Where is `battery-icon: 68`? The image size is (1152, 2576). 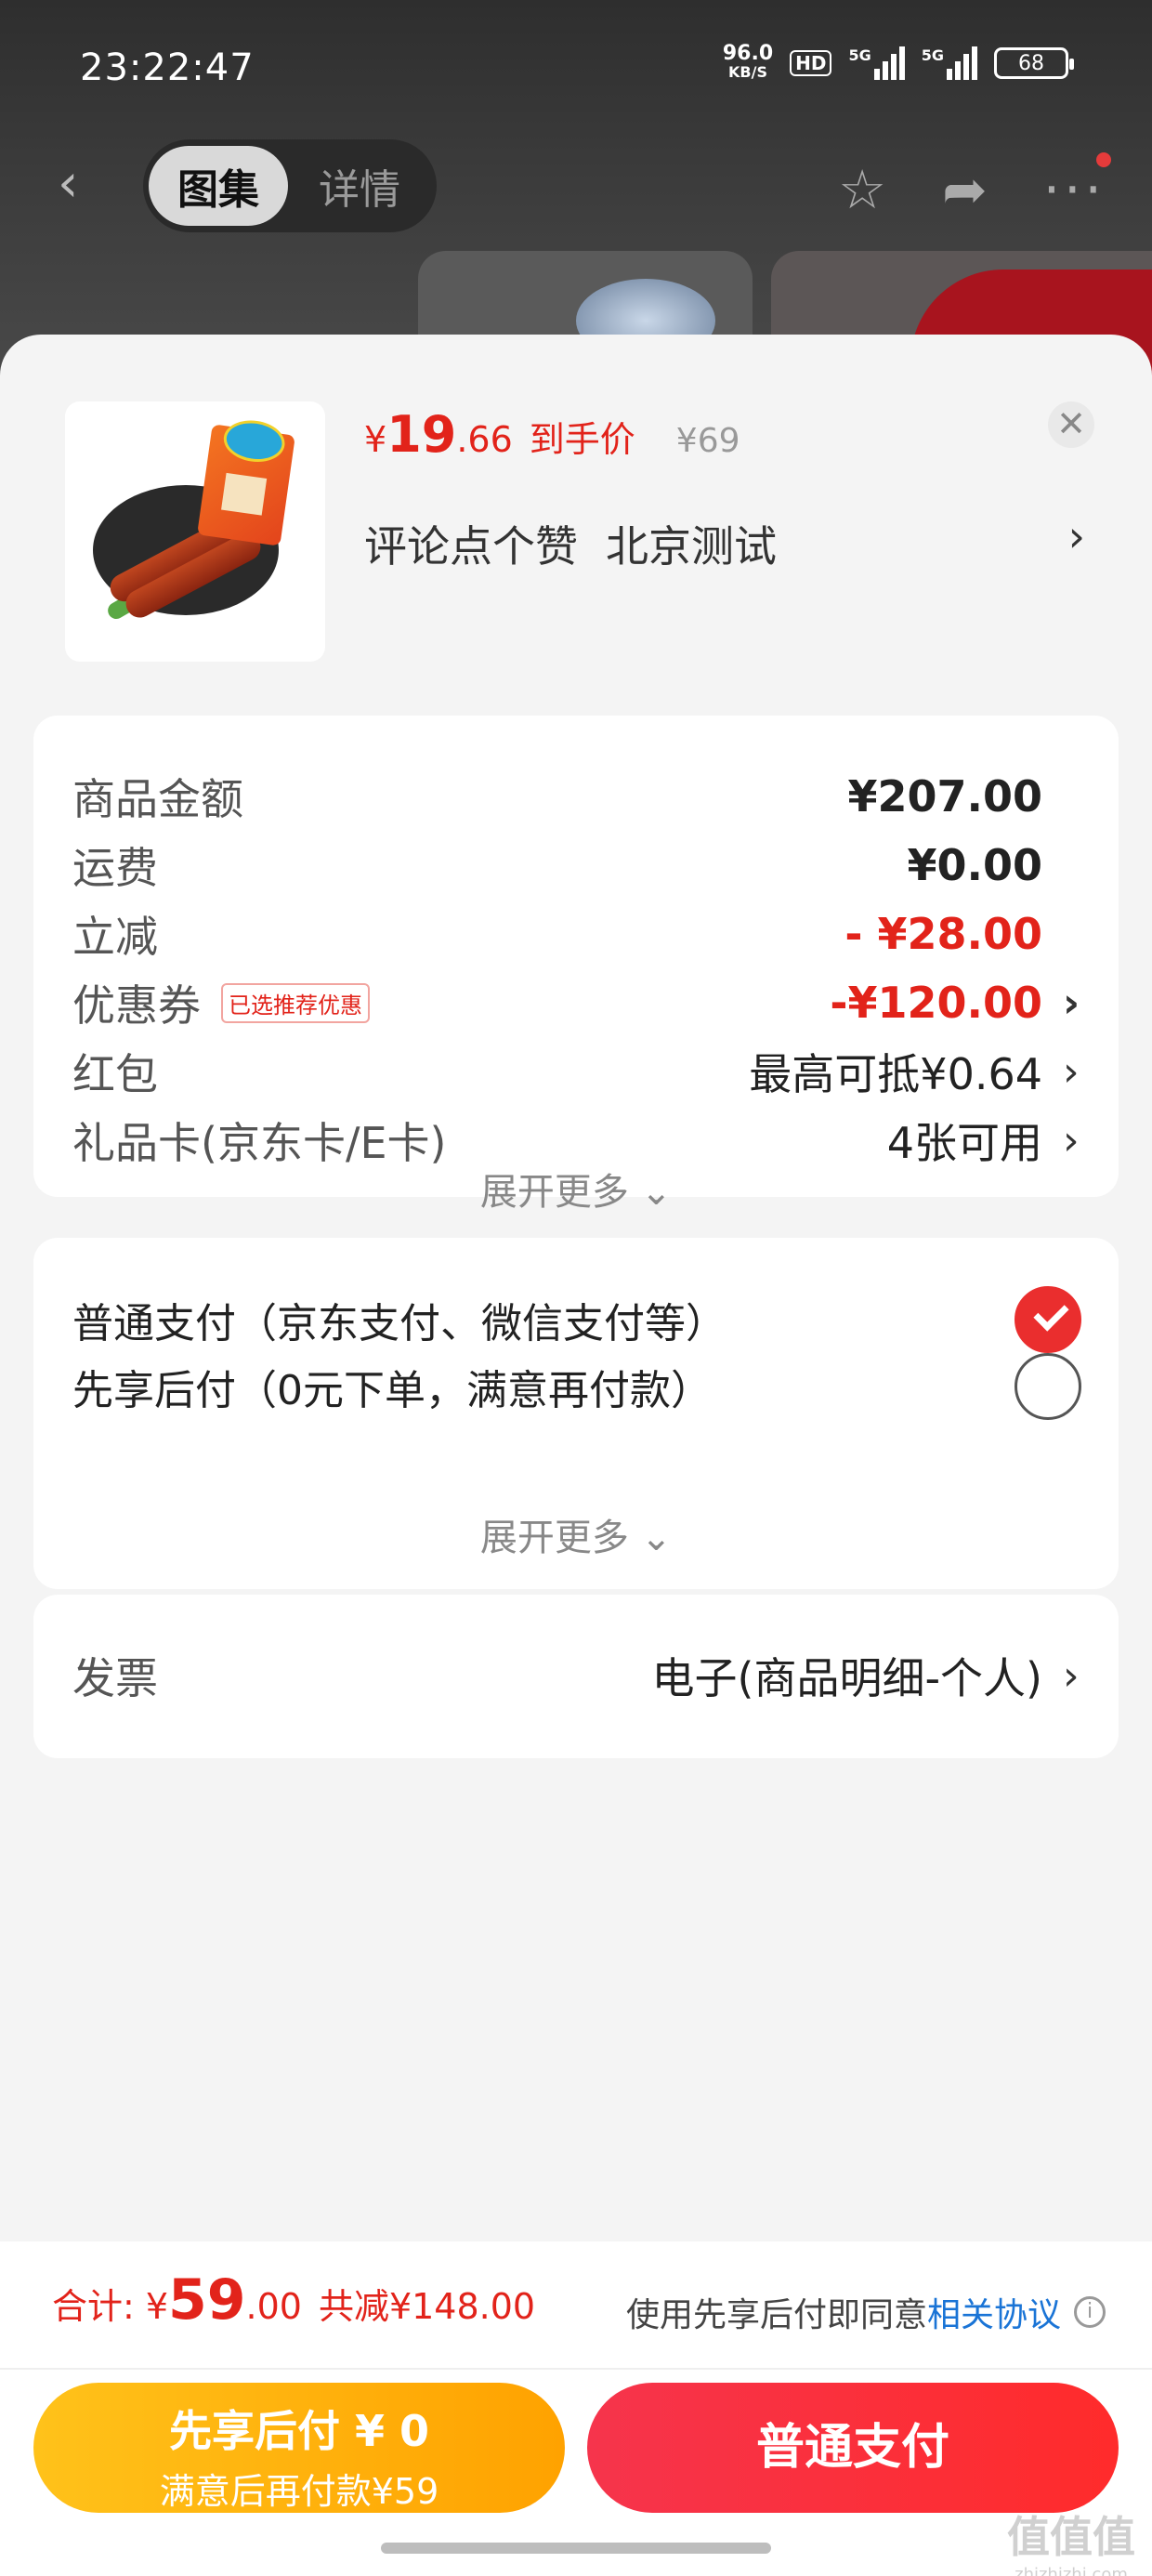 battery-icon: 68 is located at coordinates (1034, 63).